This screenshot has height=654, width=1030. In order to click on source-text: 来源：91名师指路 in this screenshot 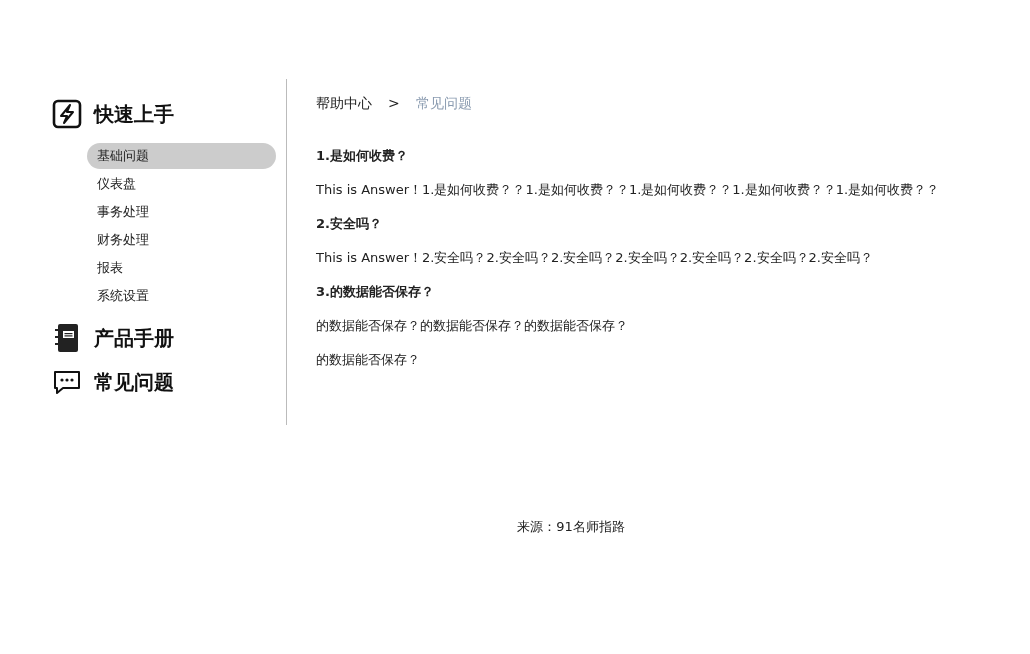, I will do `click(571, 526)`.